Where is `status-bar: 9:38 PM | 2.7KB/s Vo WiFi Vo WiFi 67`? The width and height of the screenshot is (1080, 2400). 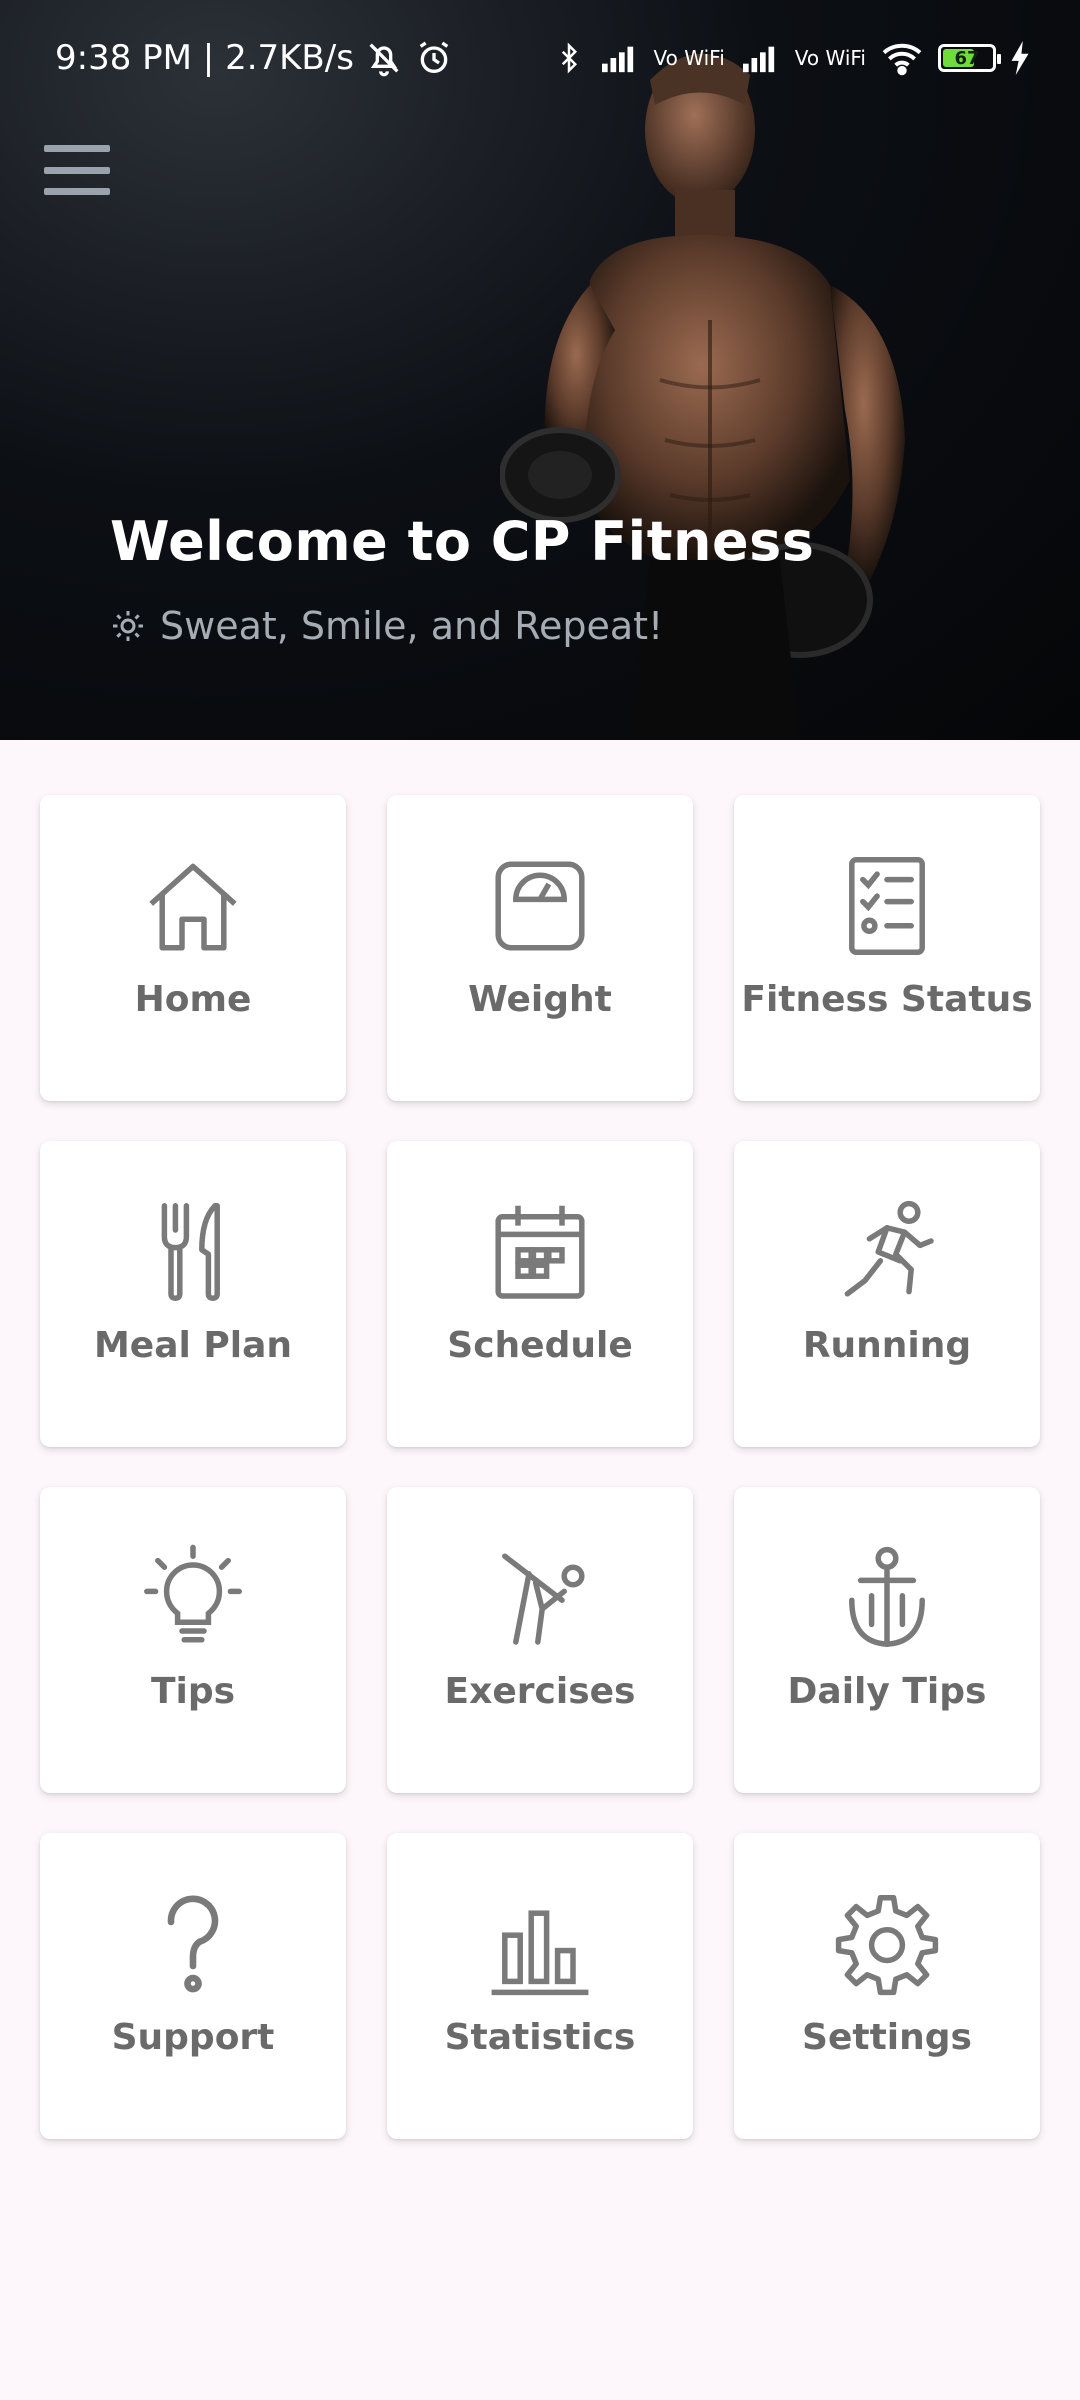
status-bar: 9:38 PM | 2.7KB/s Vo WiFi Vo WiFi 67 is located at coordinates (540, 60).